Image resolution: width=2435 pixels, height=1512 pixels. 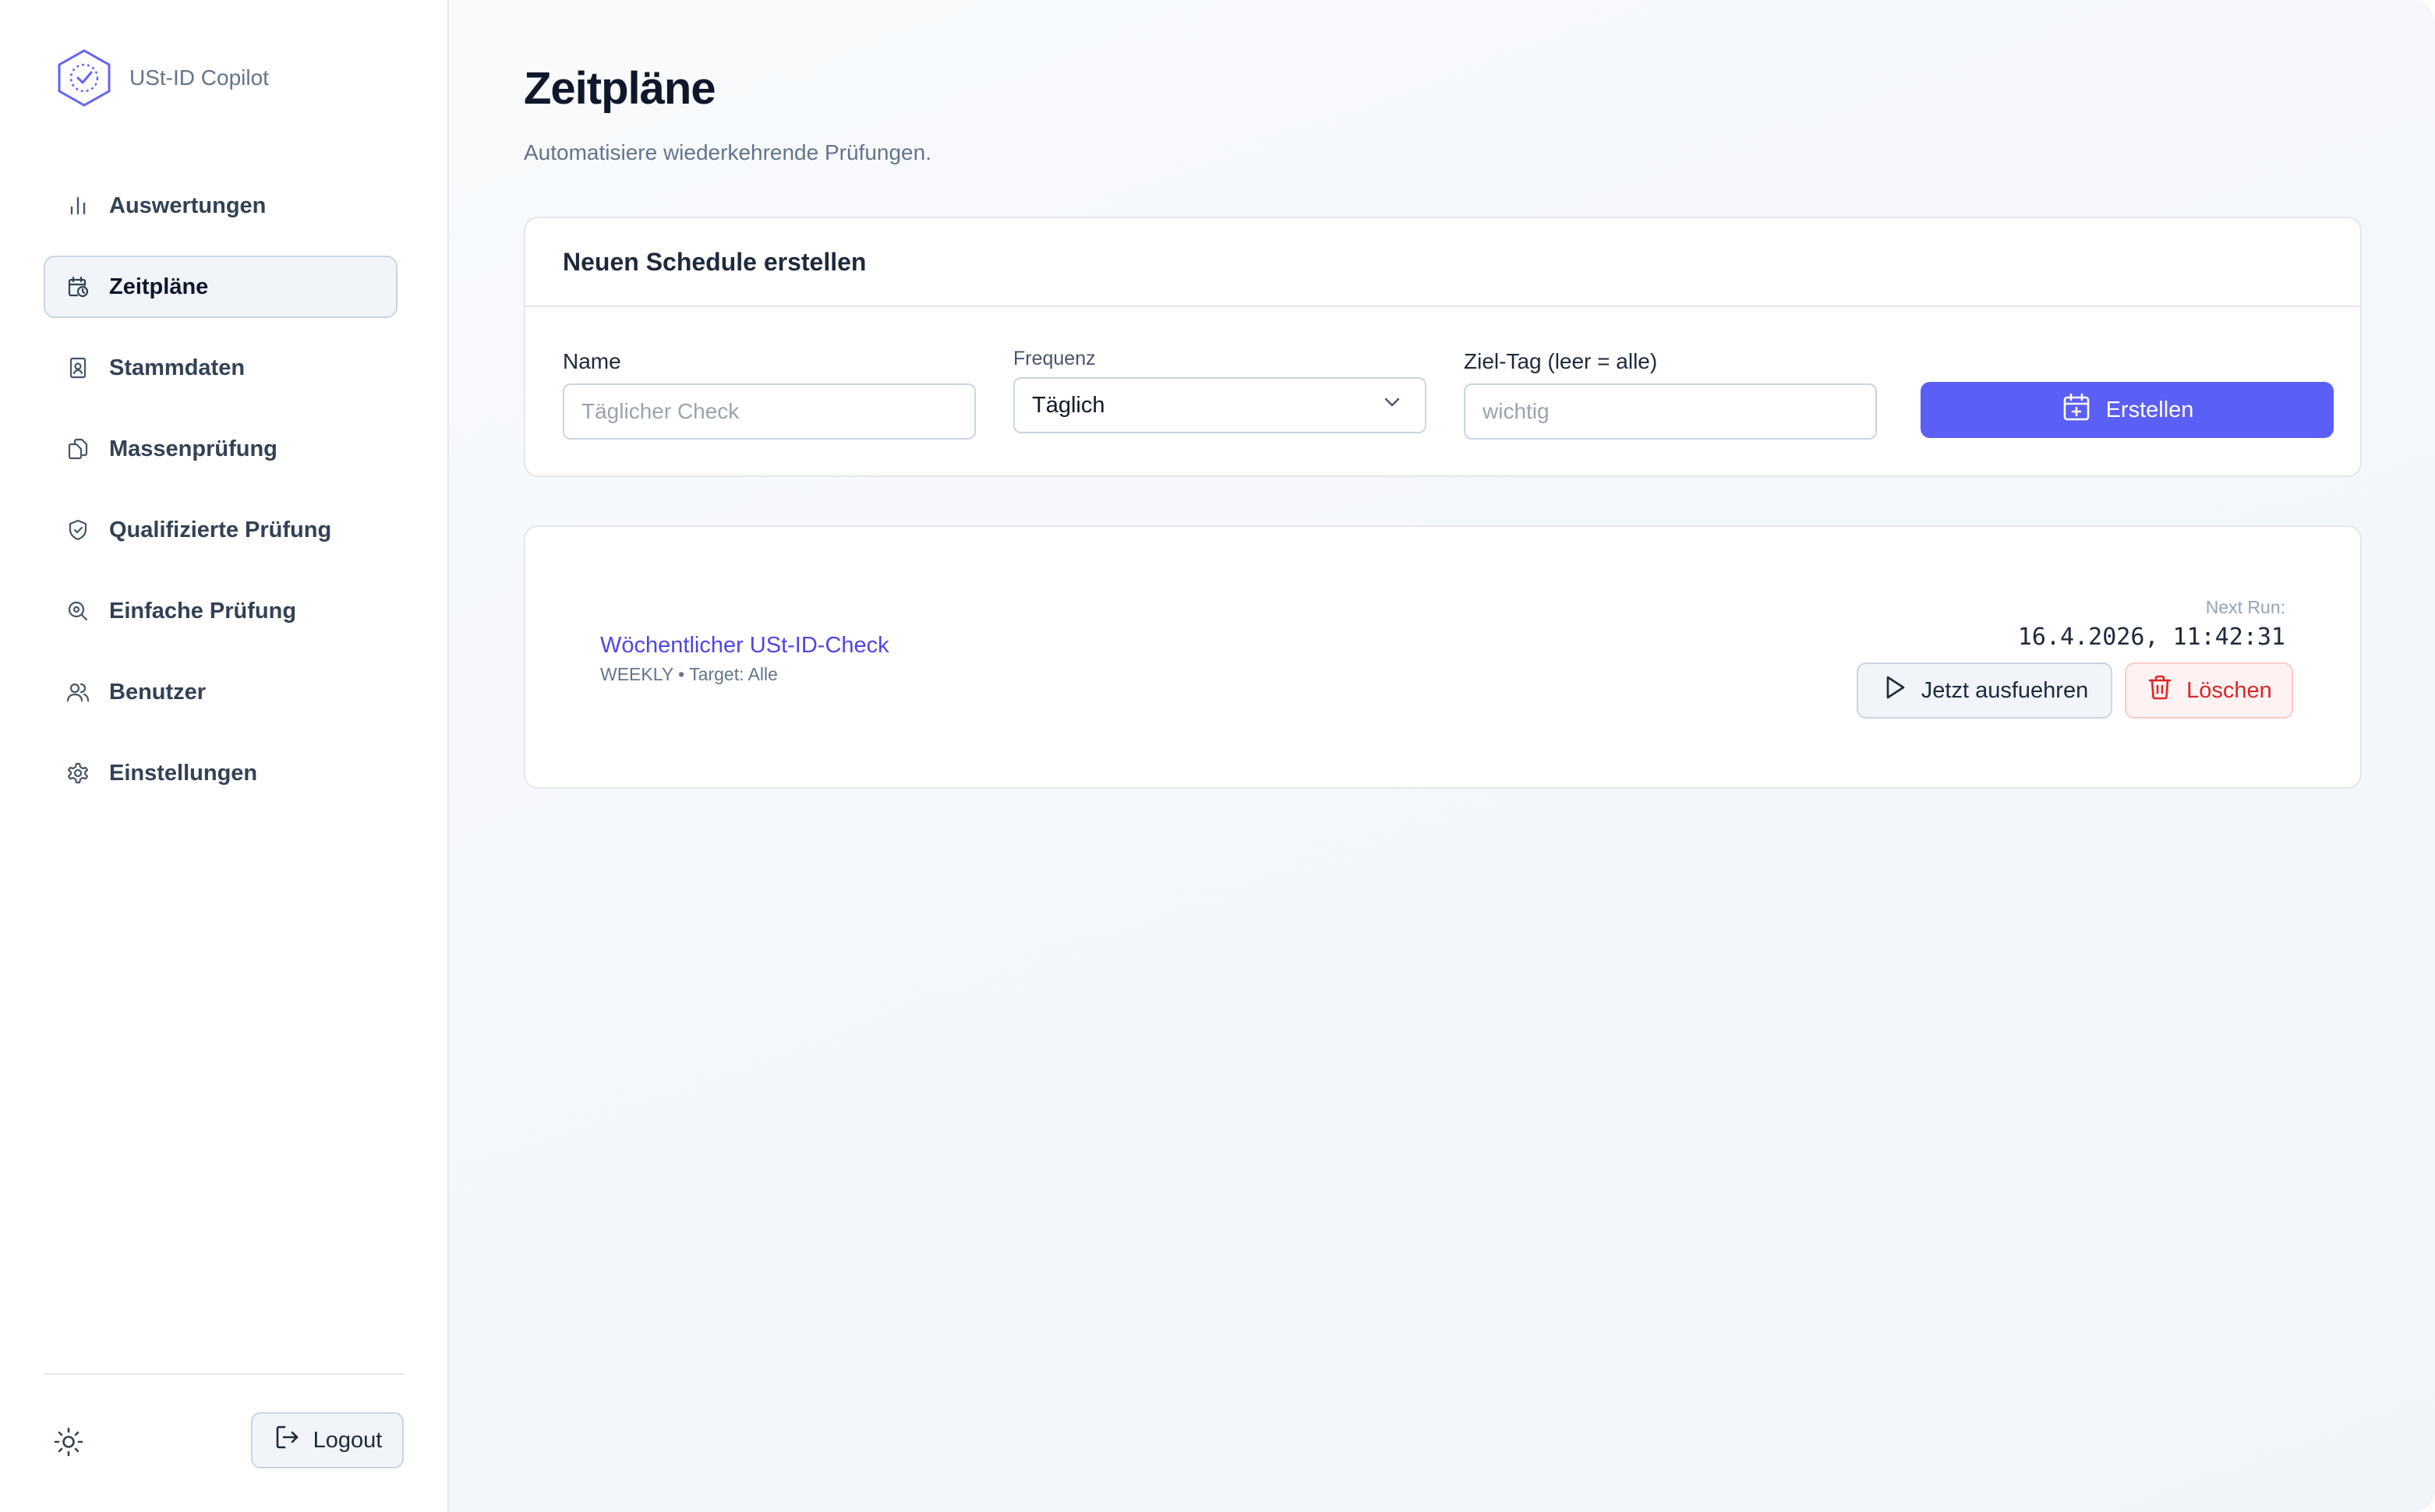 I want to click on sidebar-item-label: Benutzer, so click(x=158, y=692).